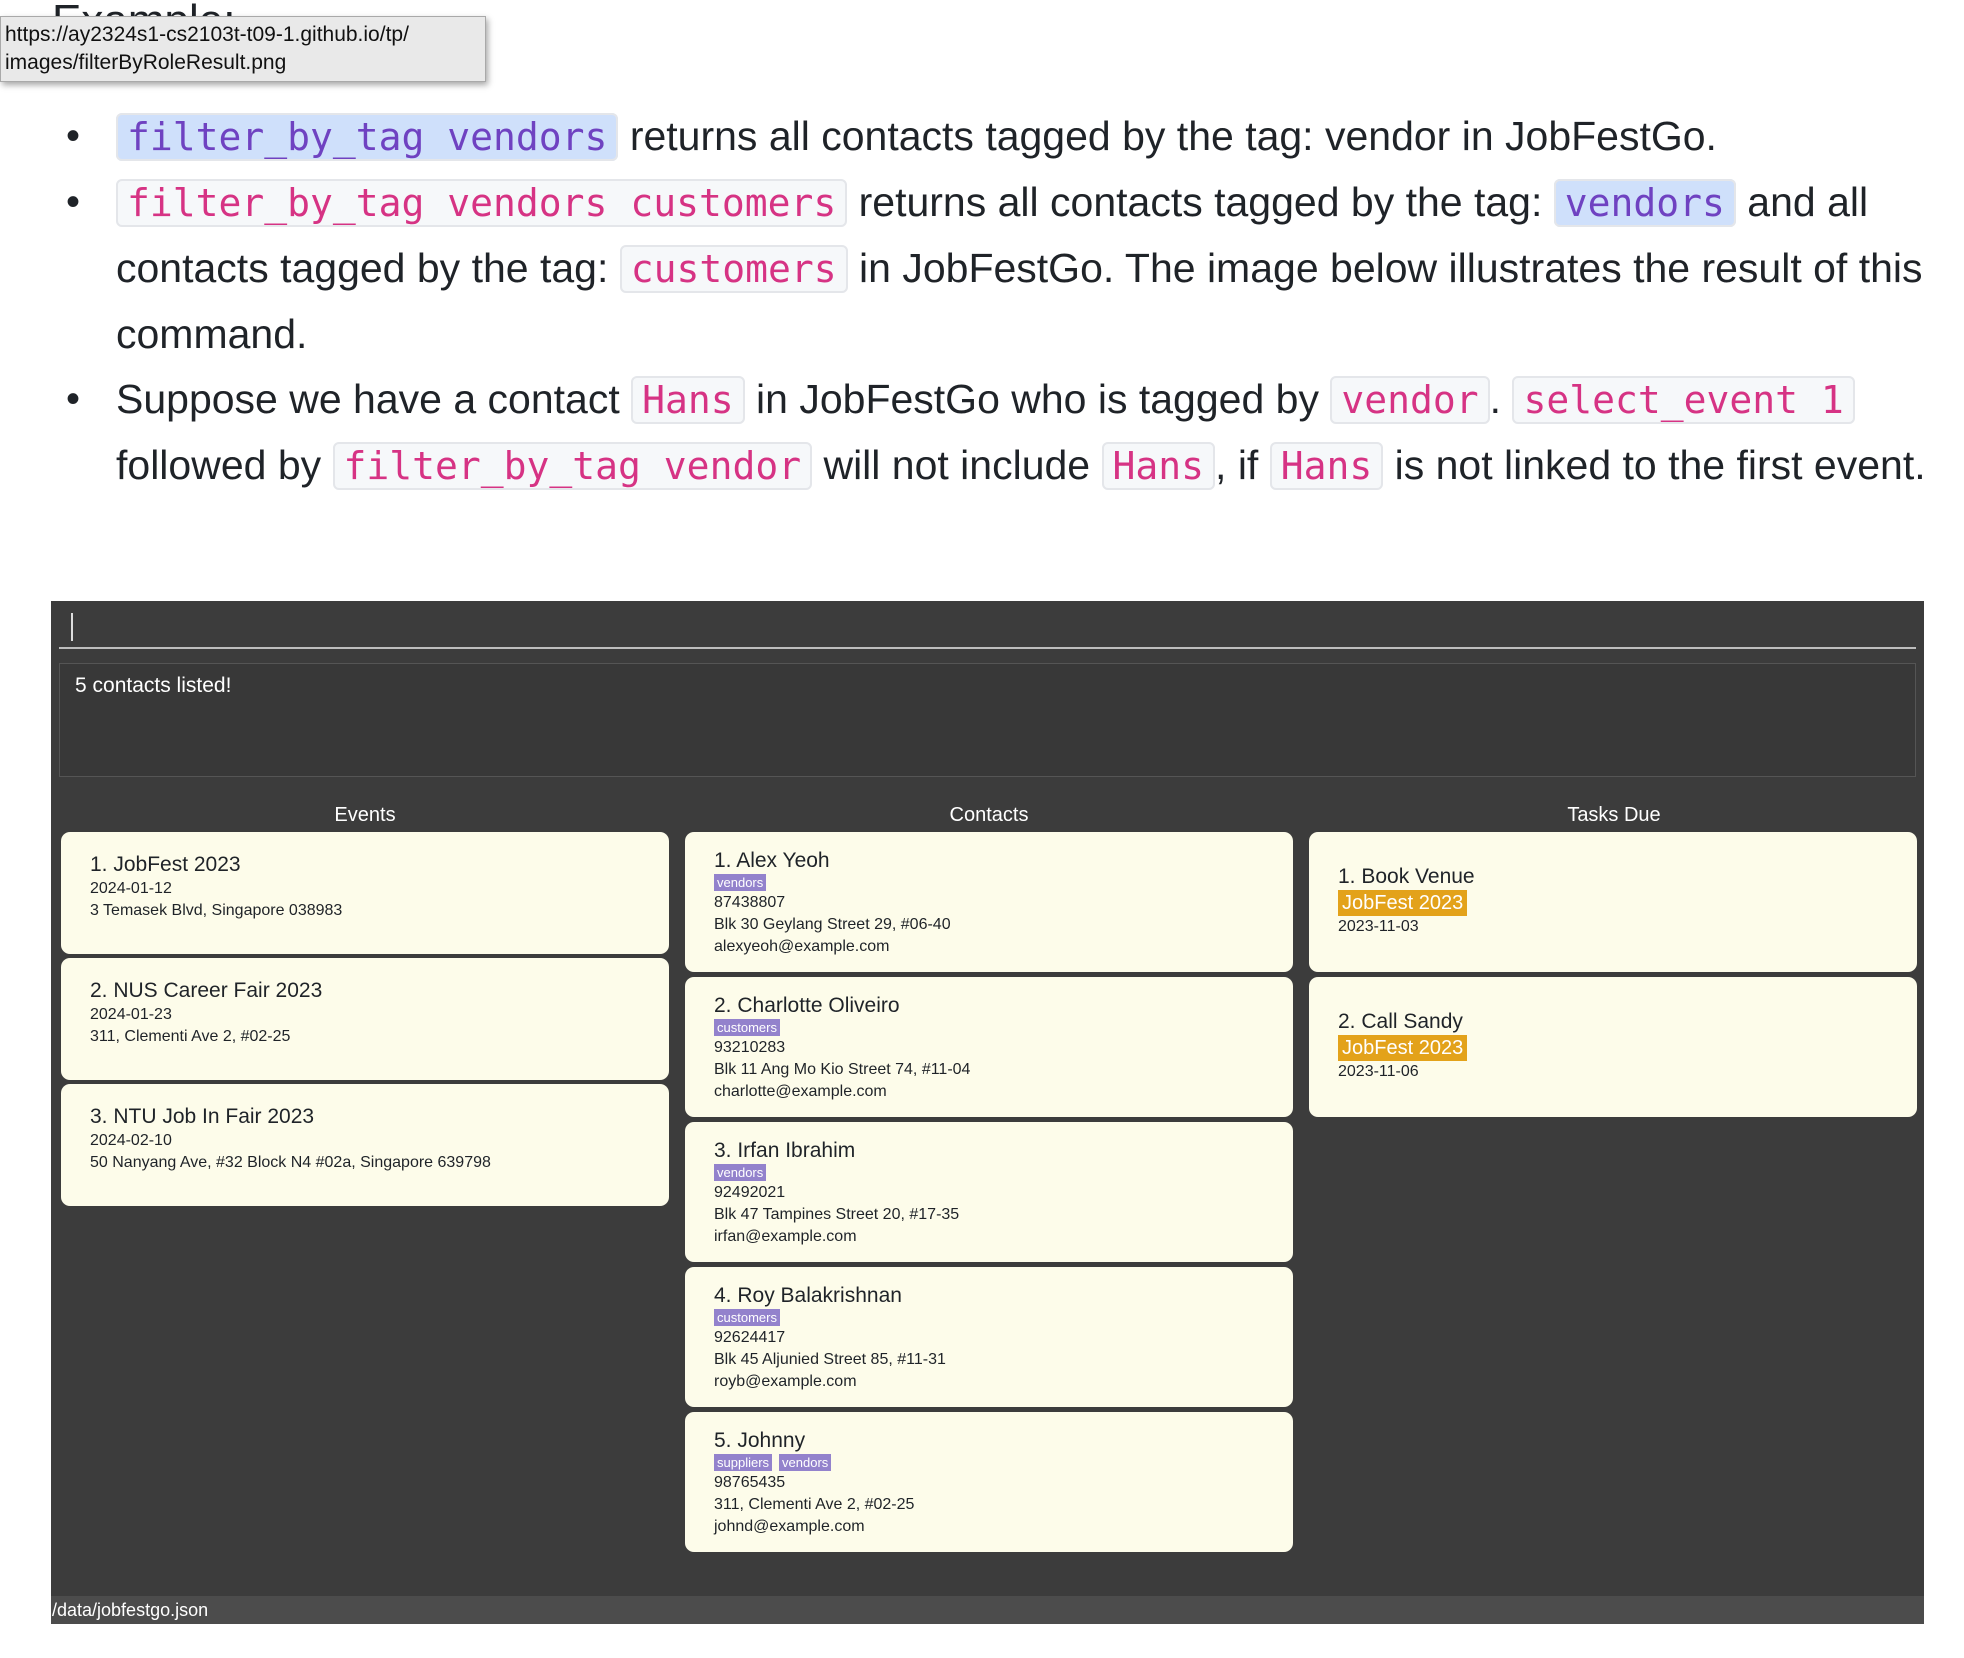  Describe the element at coordinates (206, 990) in the screenshot. I see `event-name: 2. NUS Career Fair 2023` at that location.